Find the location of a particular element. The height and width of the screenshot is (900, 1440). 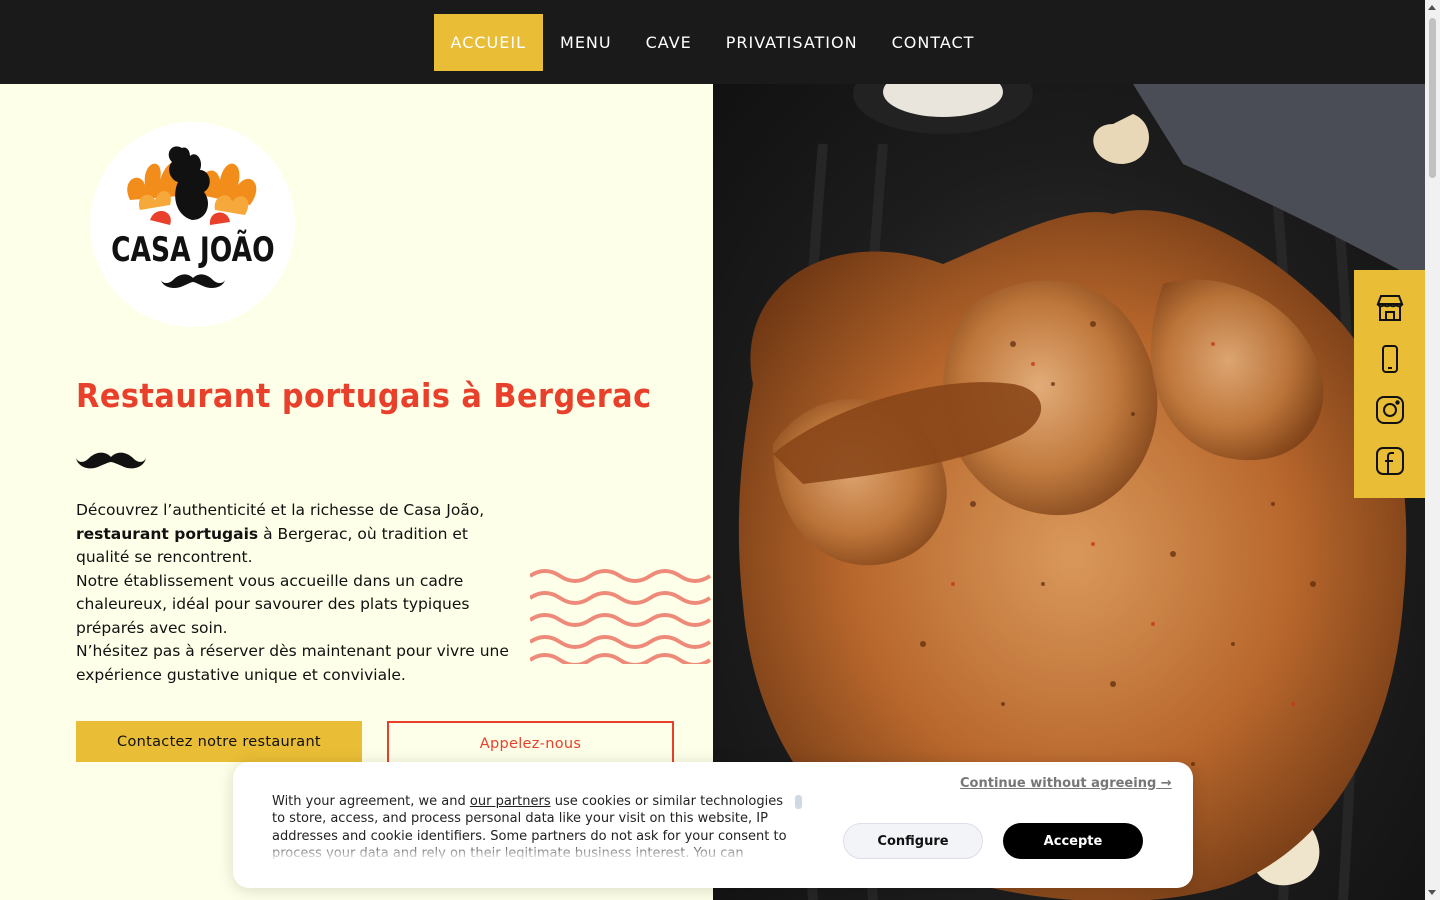

flame-rooster-icon is located at coordinates (192, 185).